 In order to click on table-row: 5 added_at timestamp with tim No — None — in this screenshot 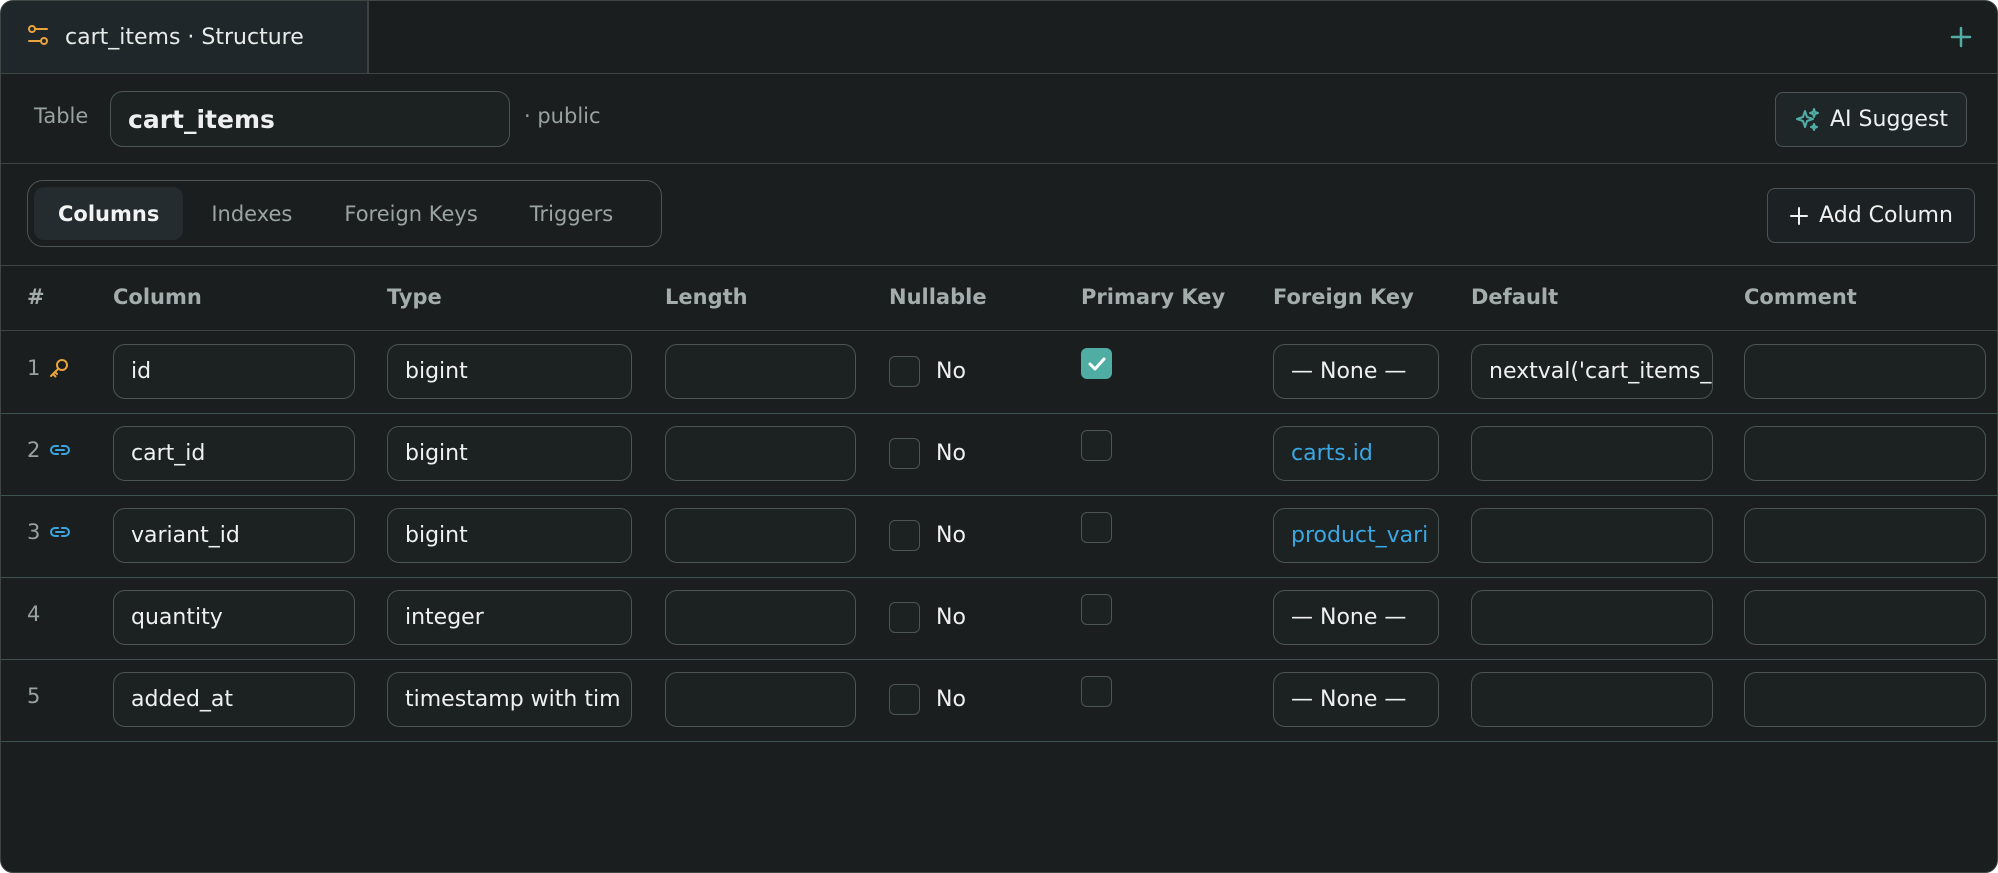, I will do `click(999, 701)`.